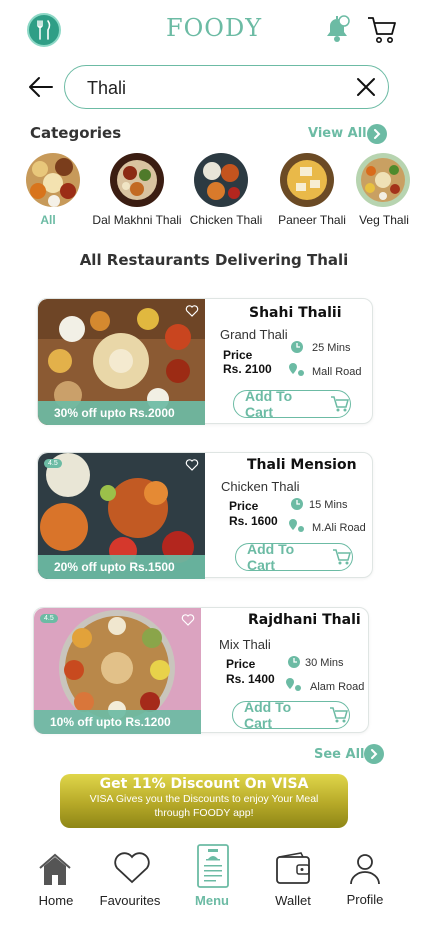  What do you see at coordinates (56, 900) in the screenshot?
I see `nav-label-home: Home` at bounding box center [56, 900].